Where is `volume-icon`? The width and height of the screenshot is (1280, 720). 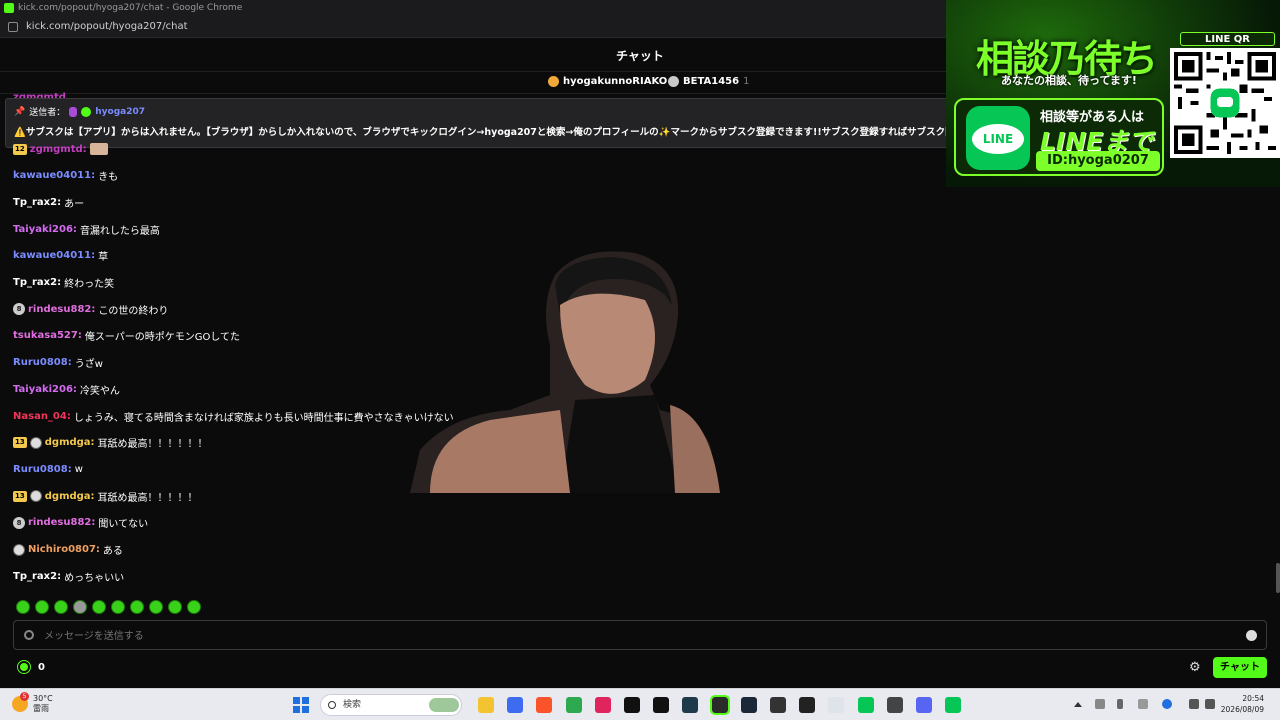 volume-icon is located at coordinates (1210, 704).